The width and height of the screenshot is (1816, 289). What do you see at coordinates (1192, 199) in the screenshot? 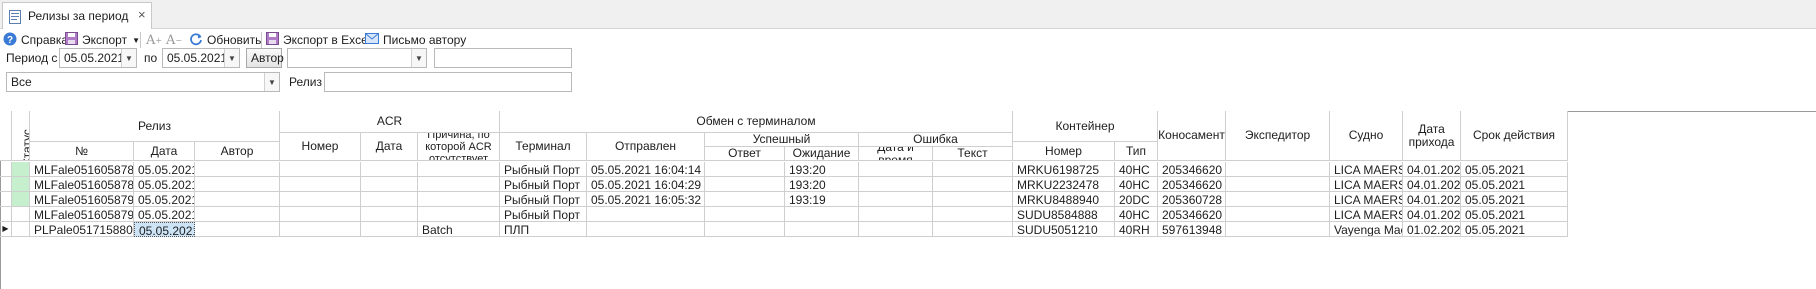
I see `cell-bill: 205360728` at bounding box center [1192, 199].